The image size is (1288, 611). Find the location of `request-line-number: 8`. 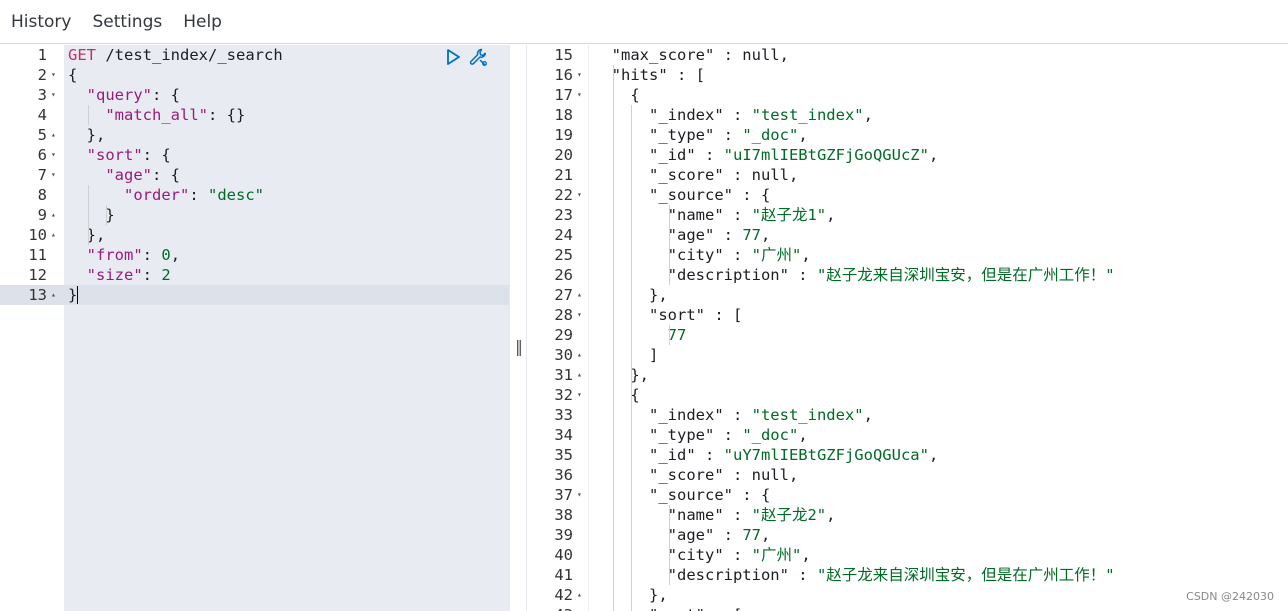

request-line-number: 8 is located at coordinates (32, 195).